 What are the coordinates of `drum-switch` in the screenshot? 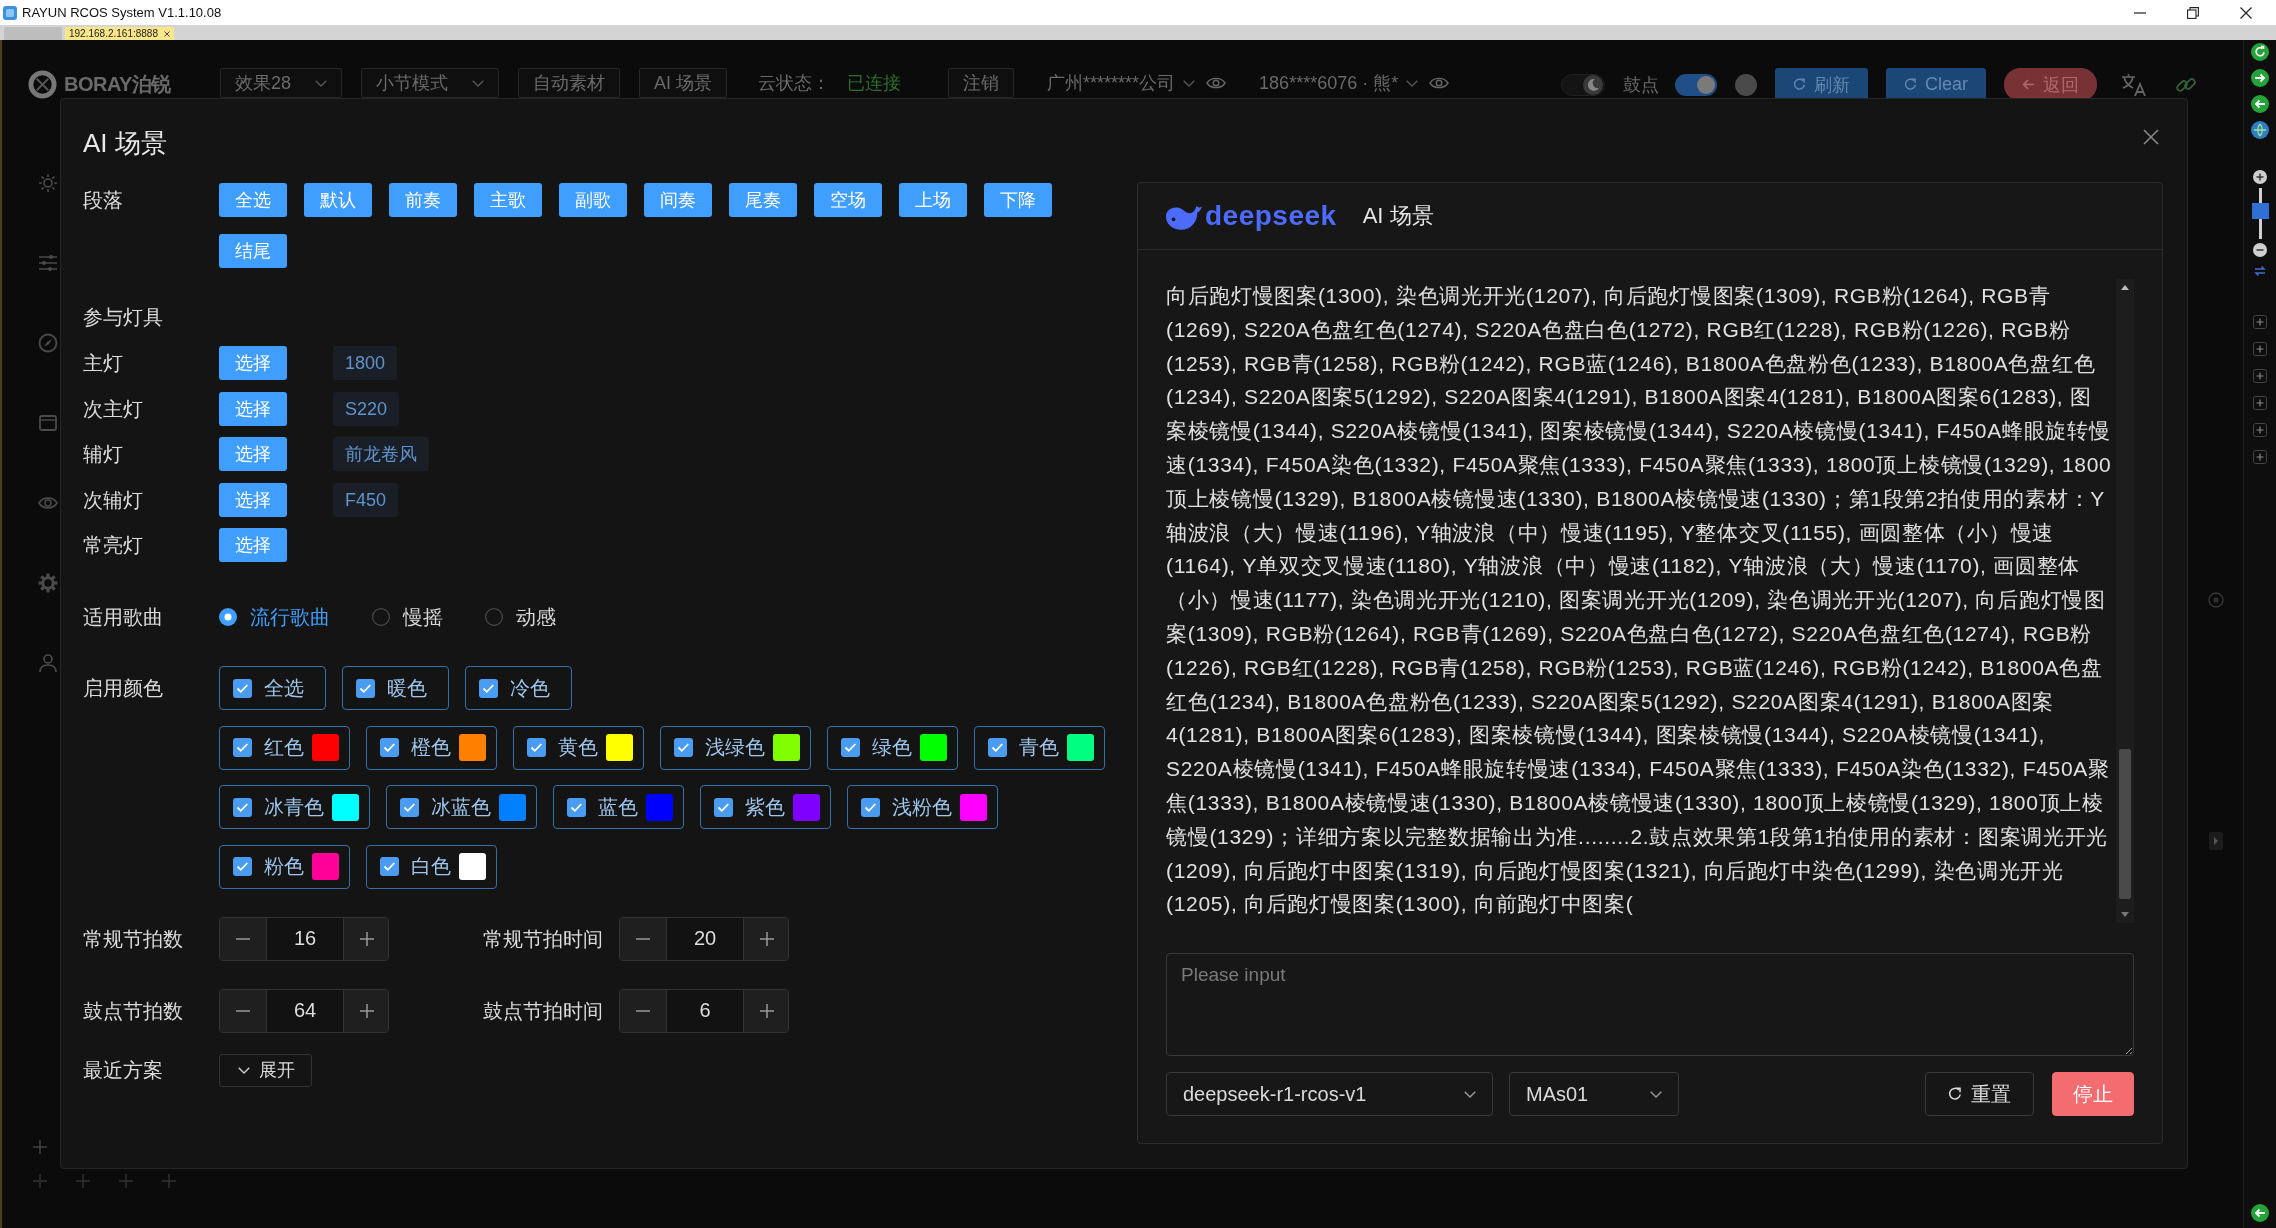 It's located at (1696, 84).